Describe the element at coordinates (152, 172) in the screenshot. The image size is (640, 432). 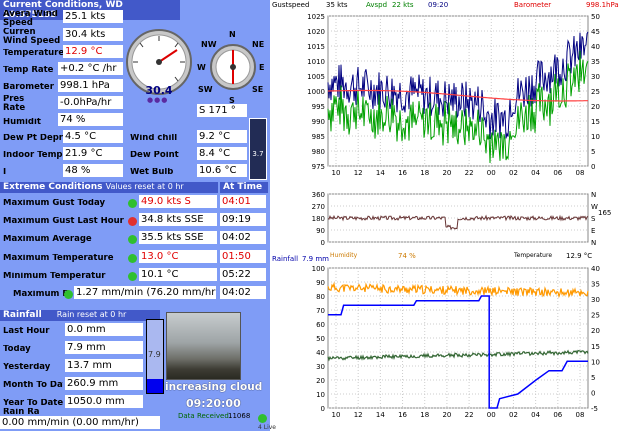
I see `wet-bulb-label: Wet Bulb` at that location.